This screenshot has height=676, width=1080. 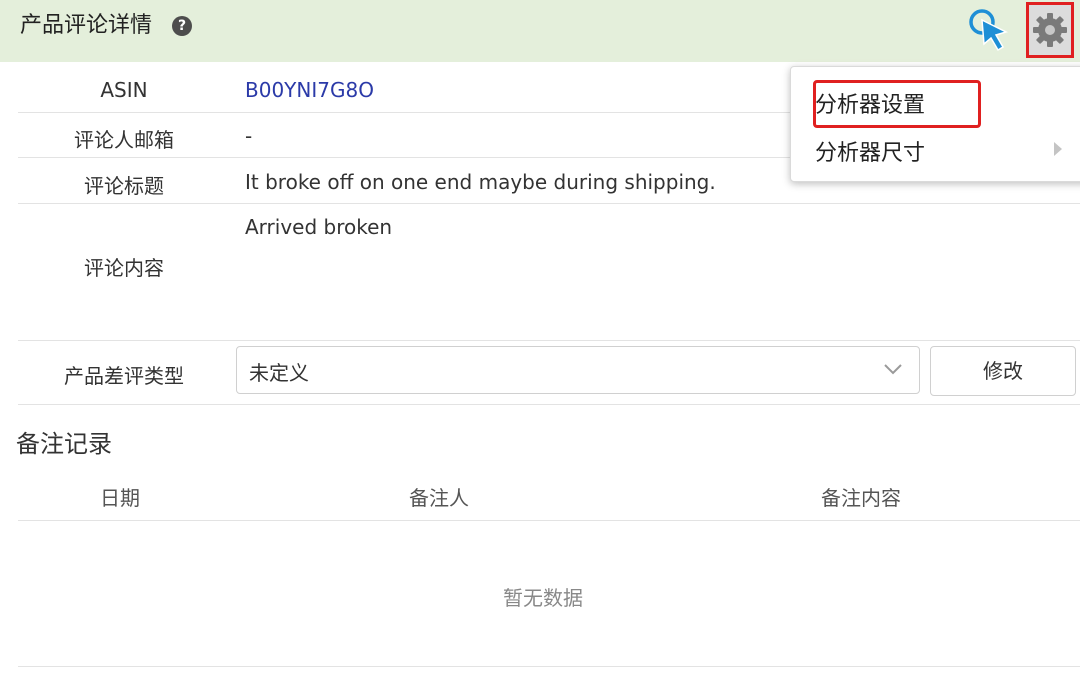 What do you see at coordinates (124, 186) in the screenshot?
I see `review-title-label: 评论标题` at bounding box center [124, 186].